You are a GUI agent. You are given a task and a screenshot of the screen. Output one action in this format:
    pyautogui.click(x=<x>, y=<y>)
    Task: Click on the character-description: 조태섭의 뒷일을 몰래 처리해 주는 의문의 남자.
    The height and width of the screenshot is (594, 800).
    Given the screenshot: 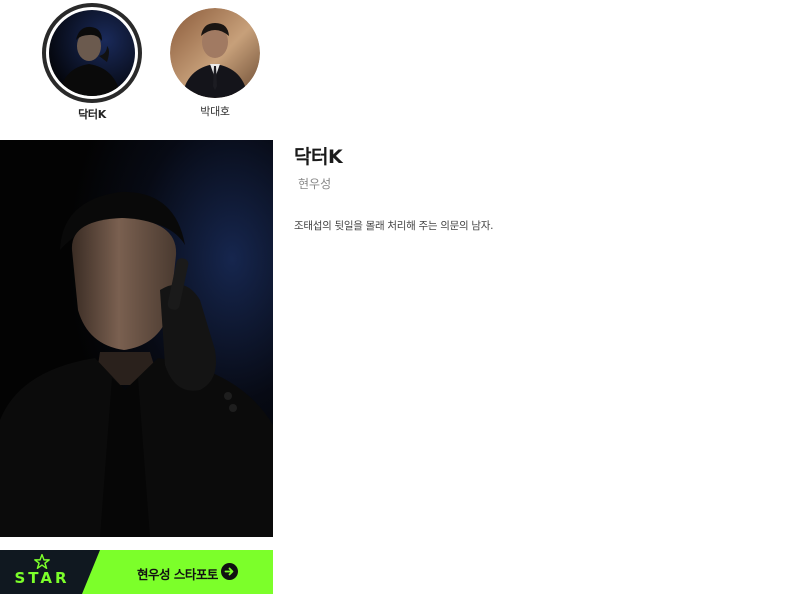 What is the action you would take?
    pyautogui.click(x=394, y=226)
    